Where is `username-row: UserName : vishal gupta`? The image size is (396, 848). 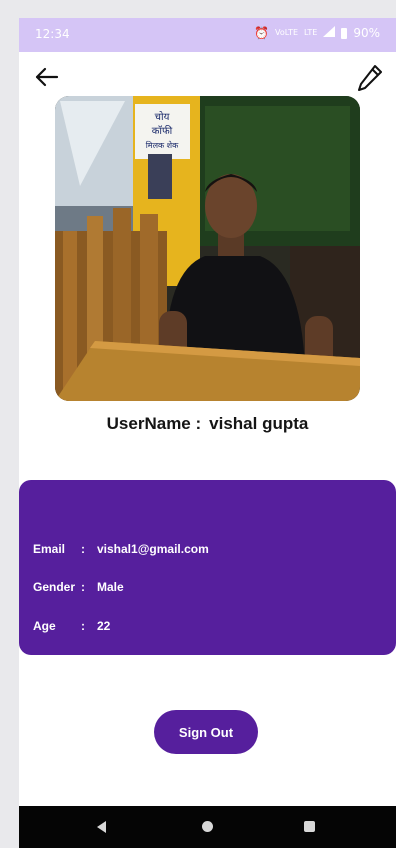 username-row: UserName : vishal gupta is located at coordinates (207, 424).